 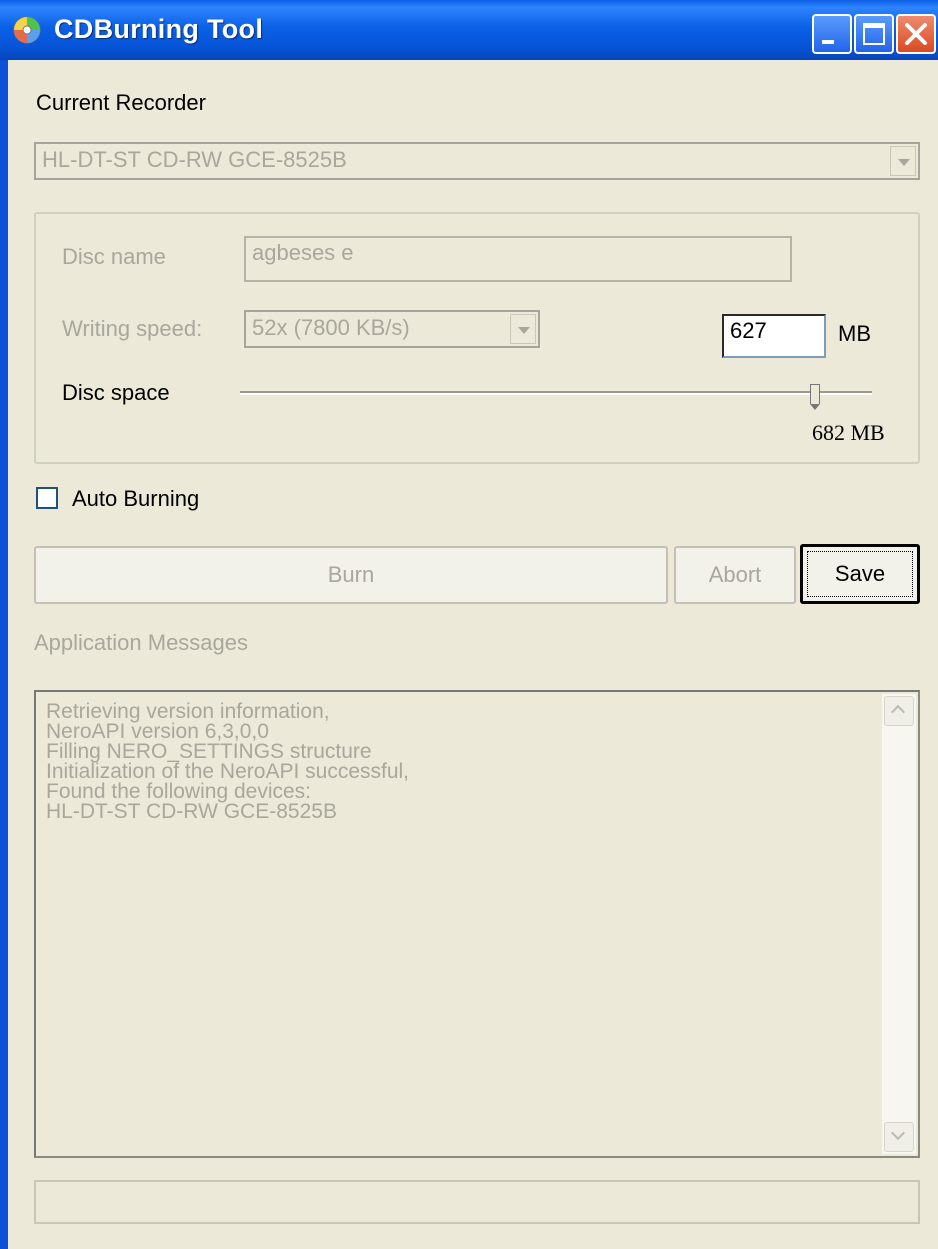 I want to click on disc-space-value: 682 MB, so click(x=848, y=432).